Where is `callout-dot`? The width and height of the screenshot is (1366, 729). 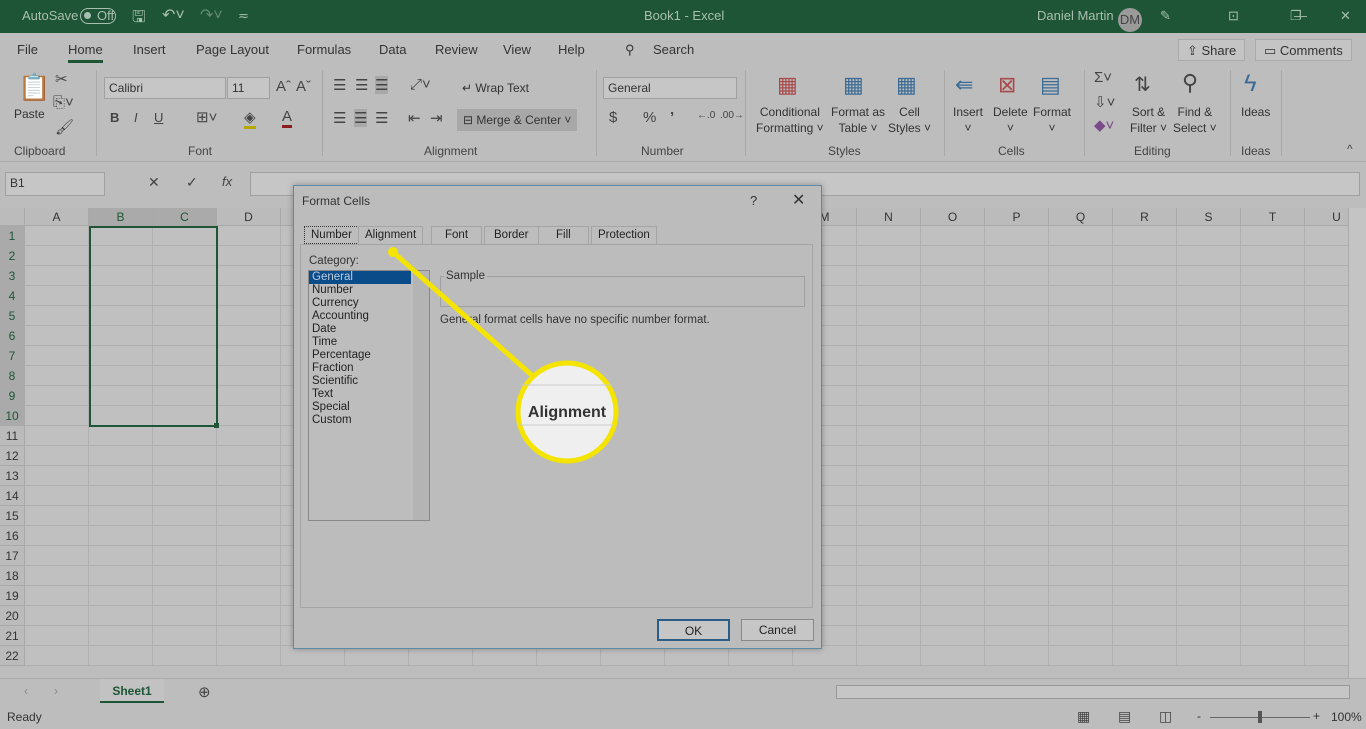
callout-dot is located at coordinates (393, 252).